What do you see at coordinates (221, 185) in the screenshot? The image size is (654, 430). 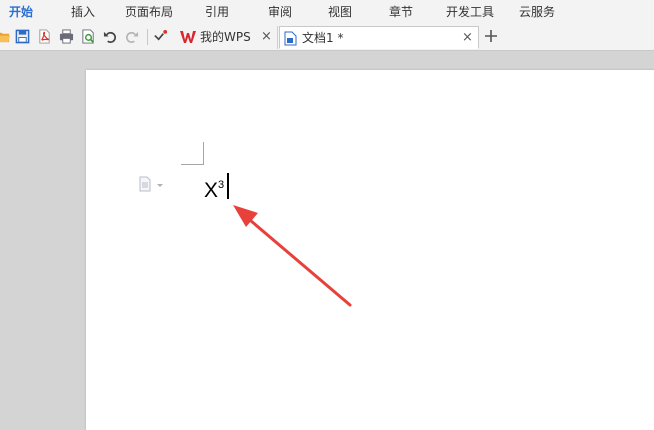 I see `superscript-character: 3` at bounding box center [221, 185].